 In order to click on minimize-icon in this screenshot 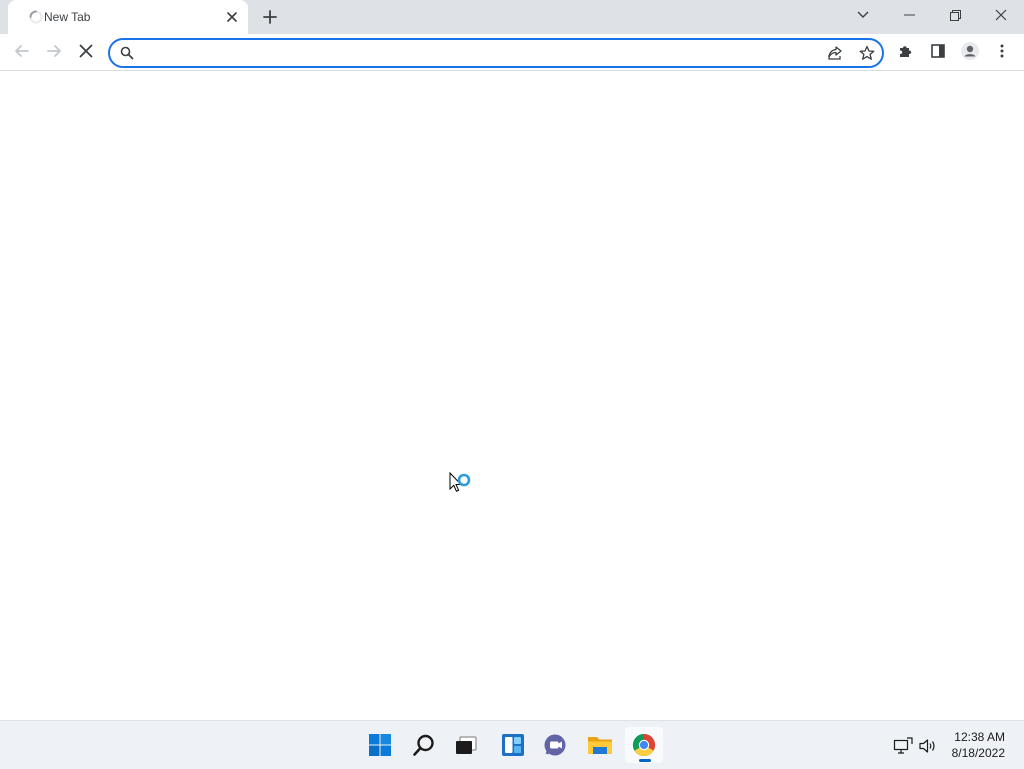, I will do `click(909, 15)`.